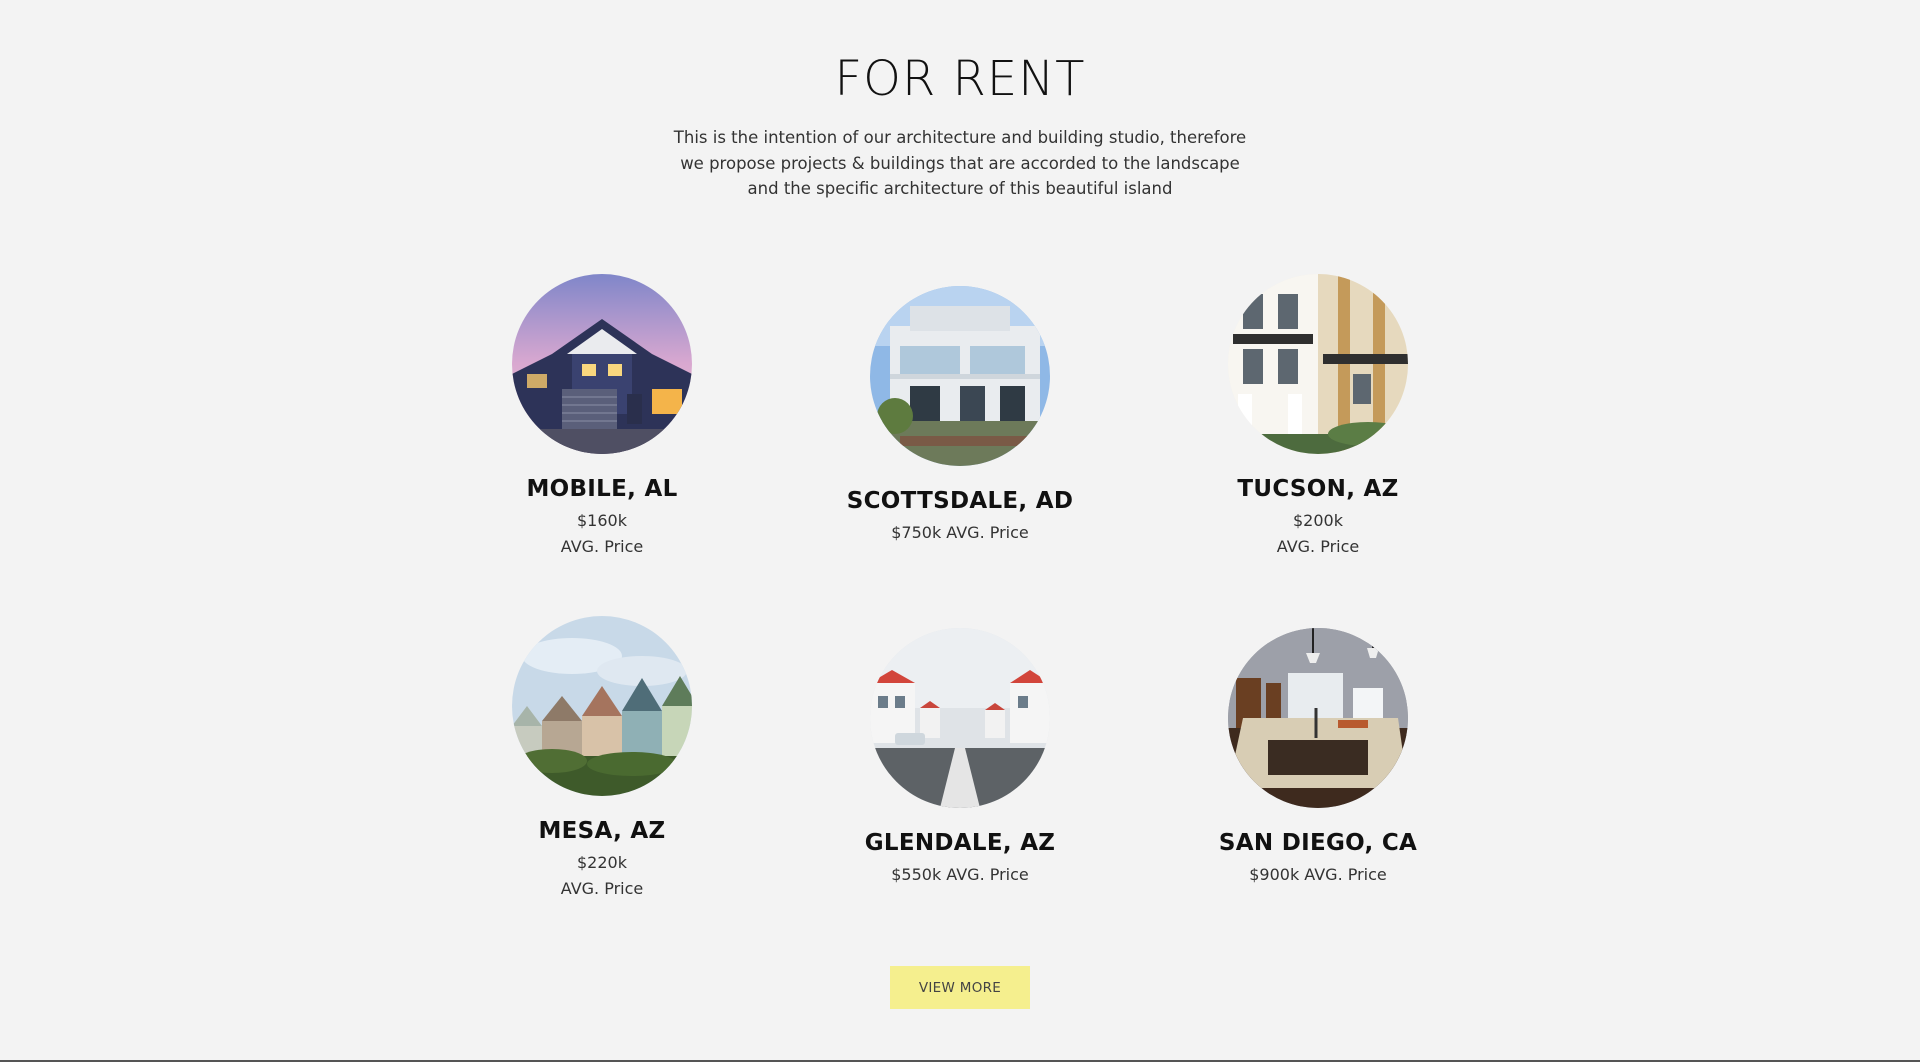  I want to click on price-value: $200k, so click(1318, 520).